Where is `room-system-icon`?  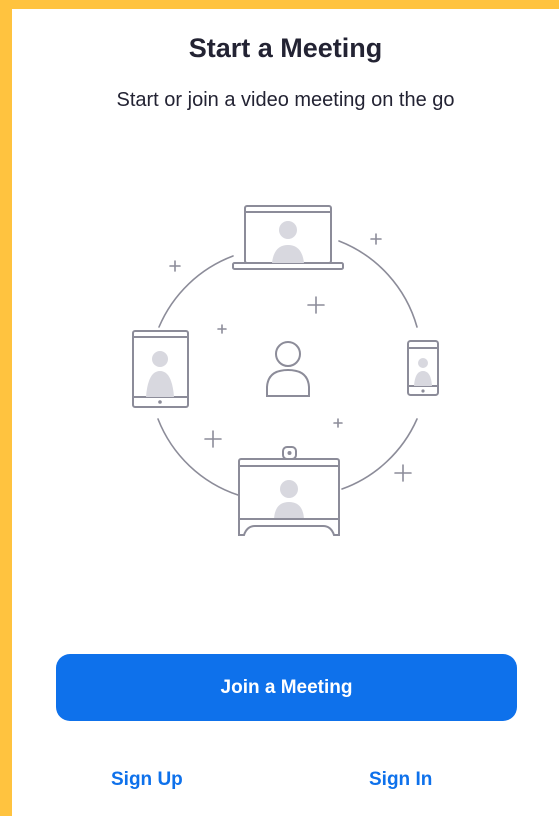
room-system-icon is located at coordinates (289, 491).